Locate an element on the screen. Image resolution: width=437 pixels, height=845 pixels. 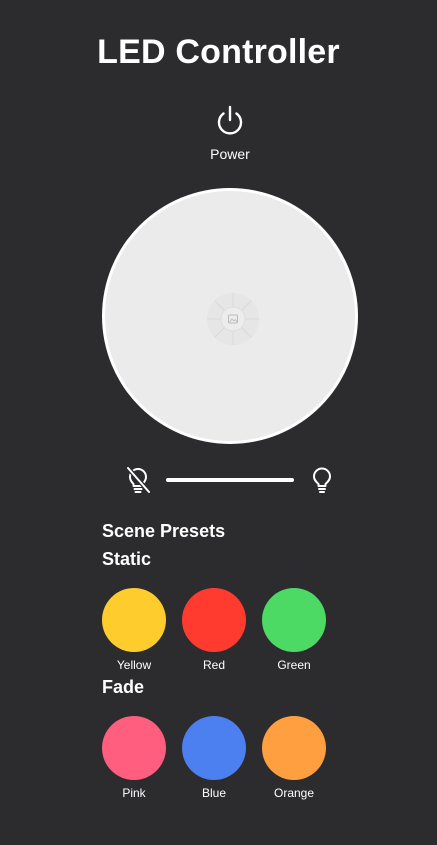
preset-blue-label: Blue is located at coordinates (214, 793).